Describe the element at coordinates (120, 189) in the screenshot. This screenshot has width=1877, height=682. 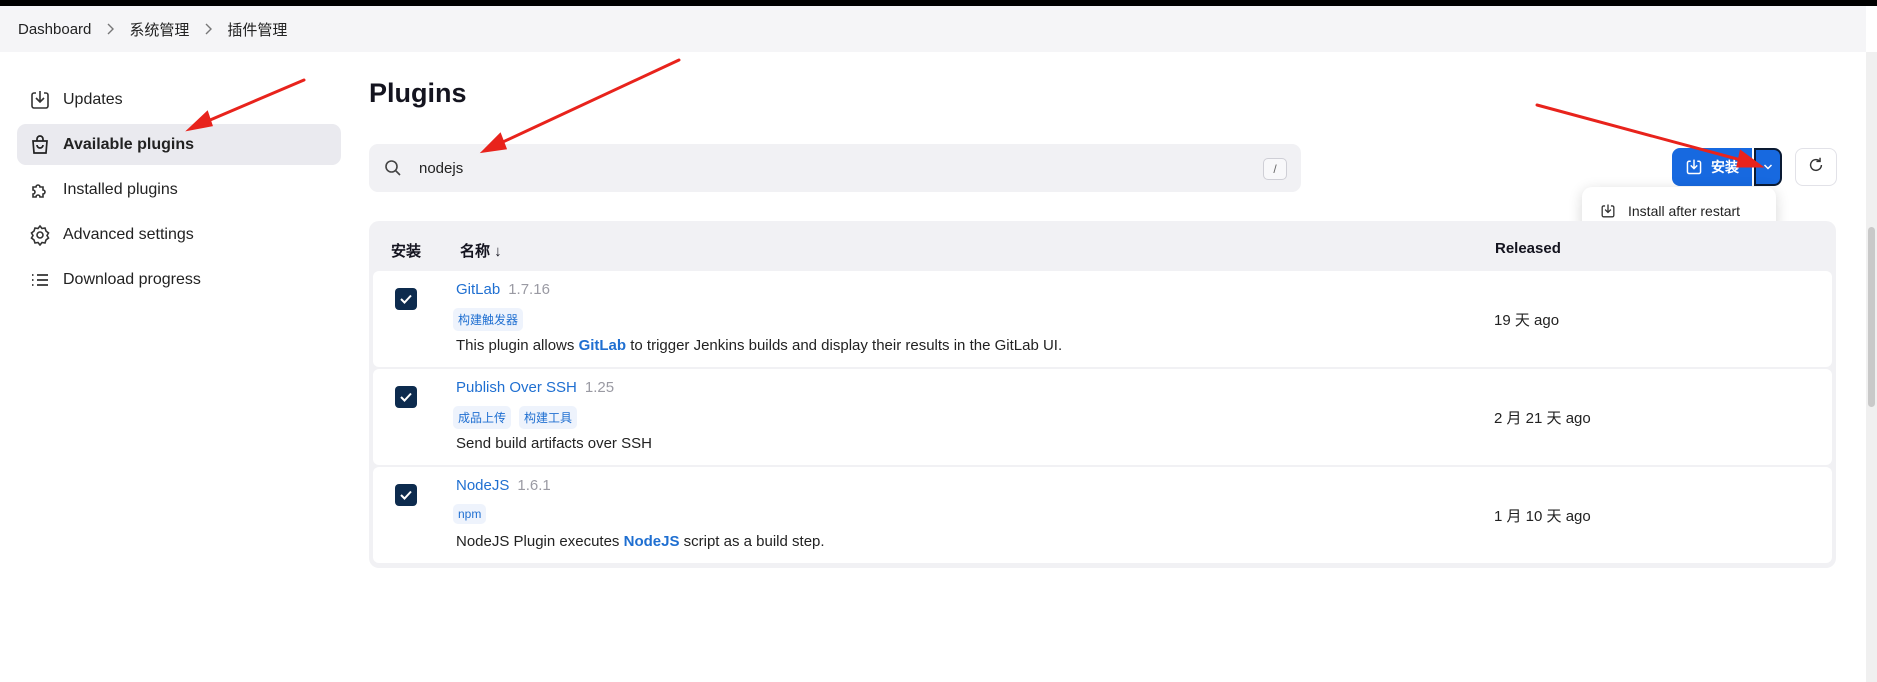
I see `sidebar-item-label: Installed plugins` at that location.